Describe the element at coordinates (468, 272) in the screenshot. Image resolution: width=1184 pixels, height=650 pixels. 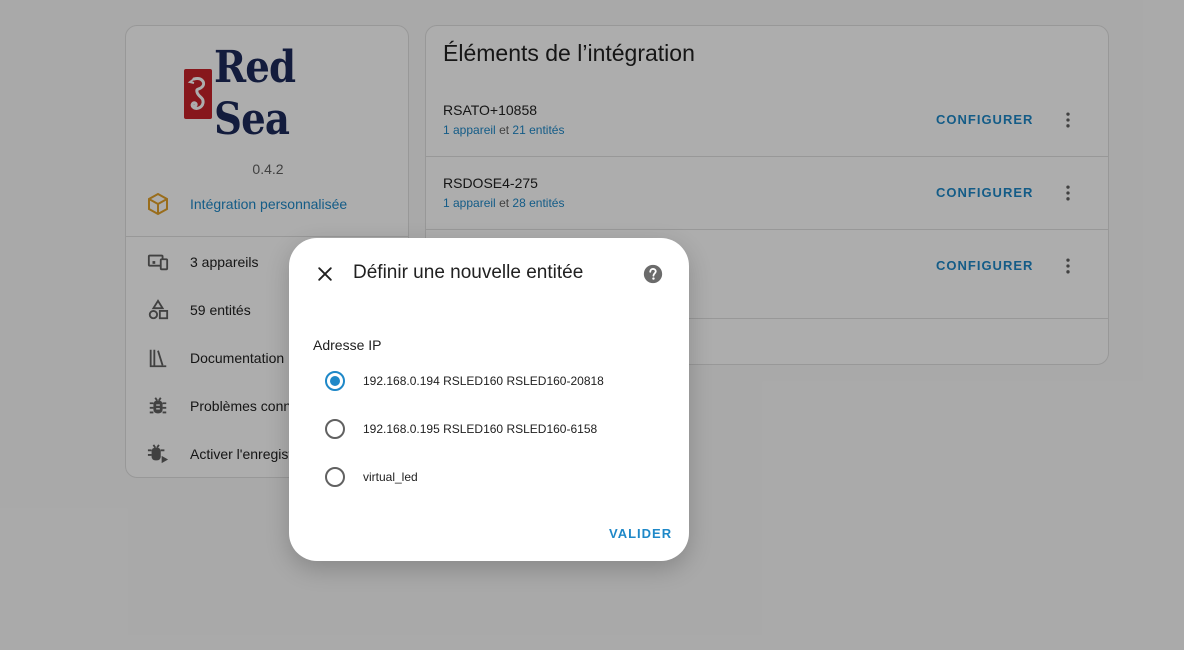
I see `dialog-title: Définir une nouvelle entitée` at that location.